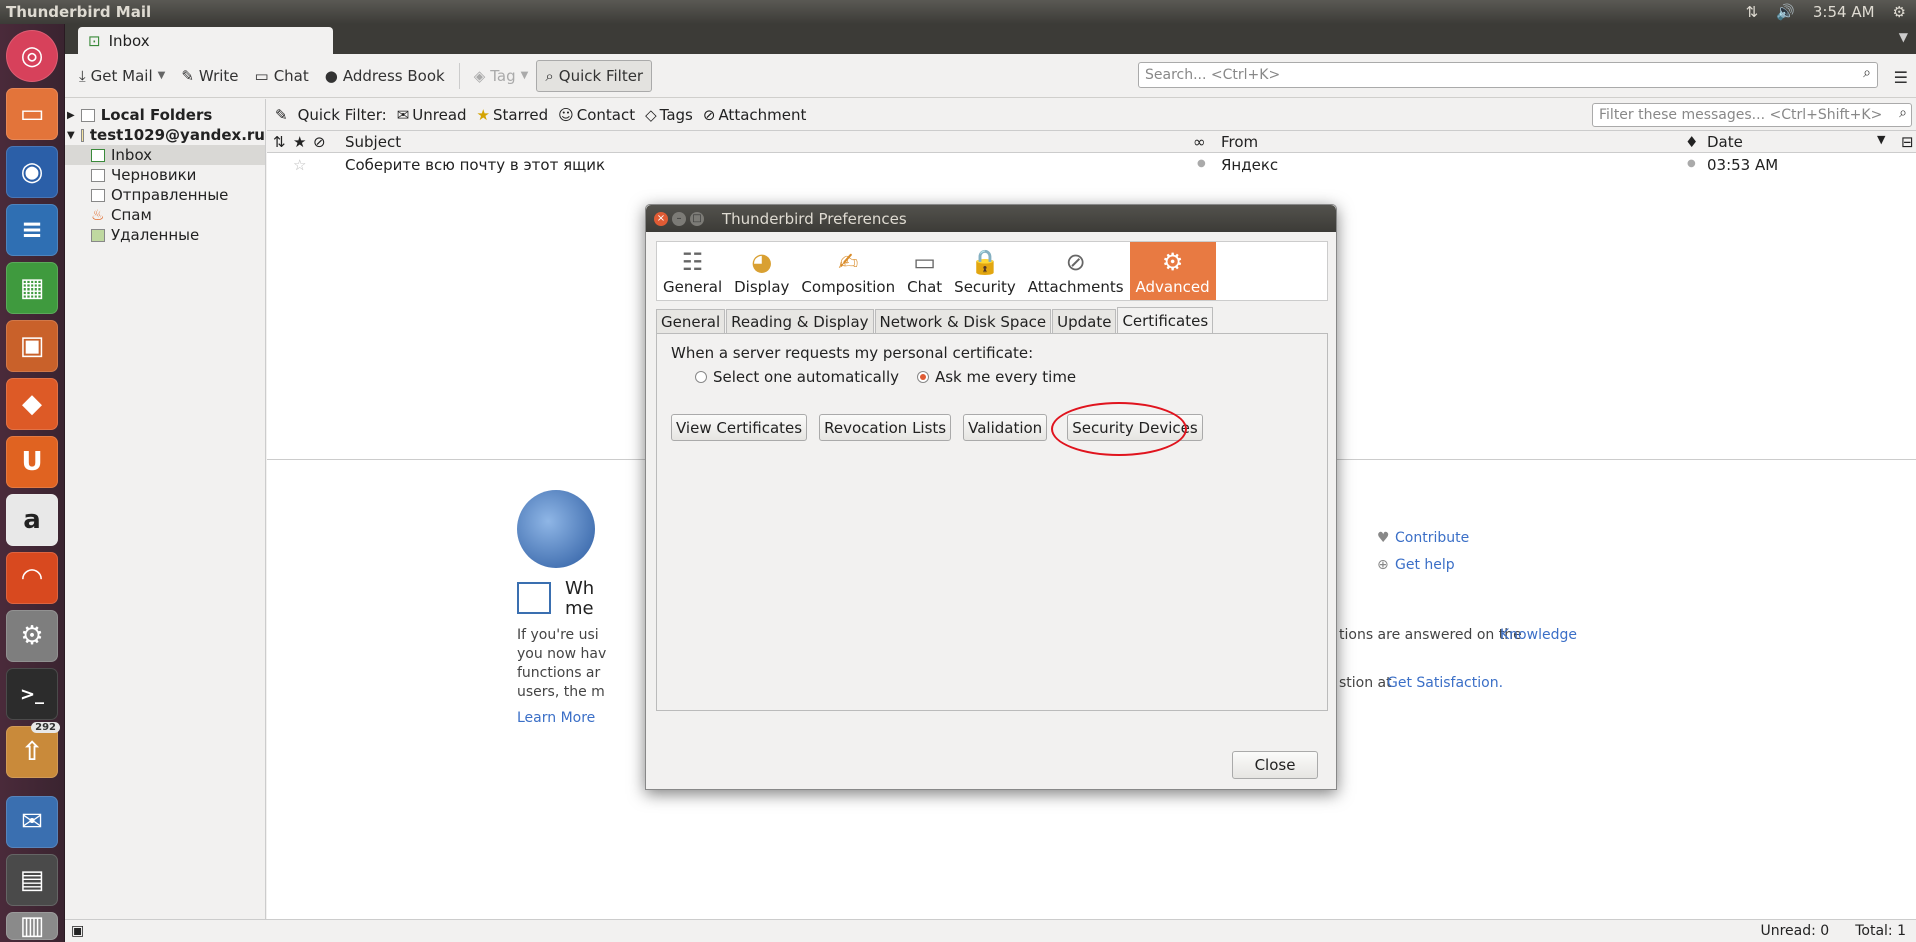 Image resolution: width=1916 pixels, height=942 pixels. What do you see at coordinates (1785, 12) in the screenshot?
I see `volume-icon: 🔊` at bounding box center [1785, 12].